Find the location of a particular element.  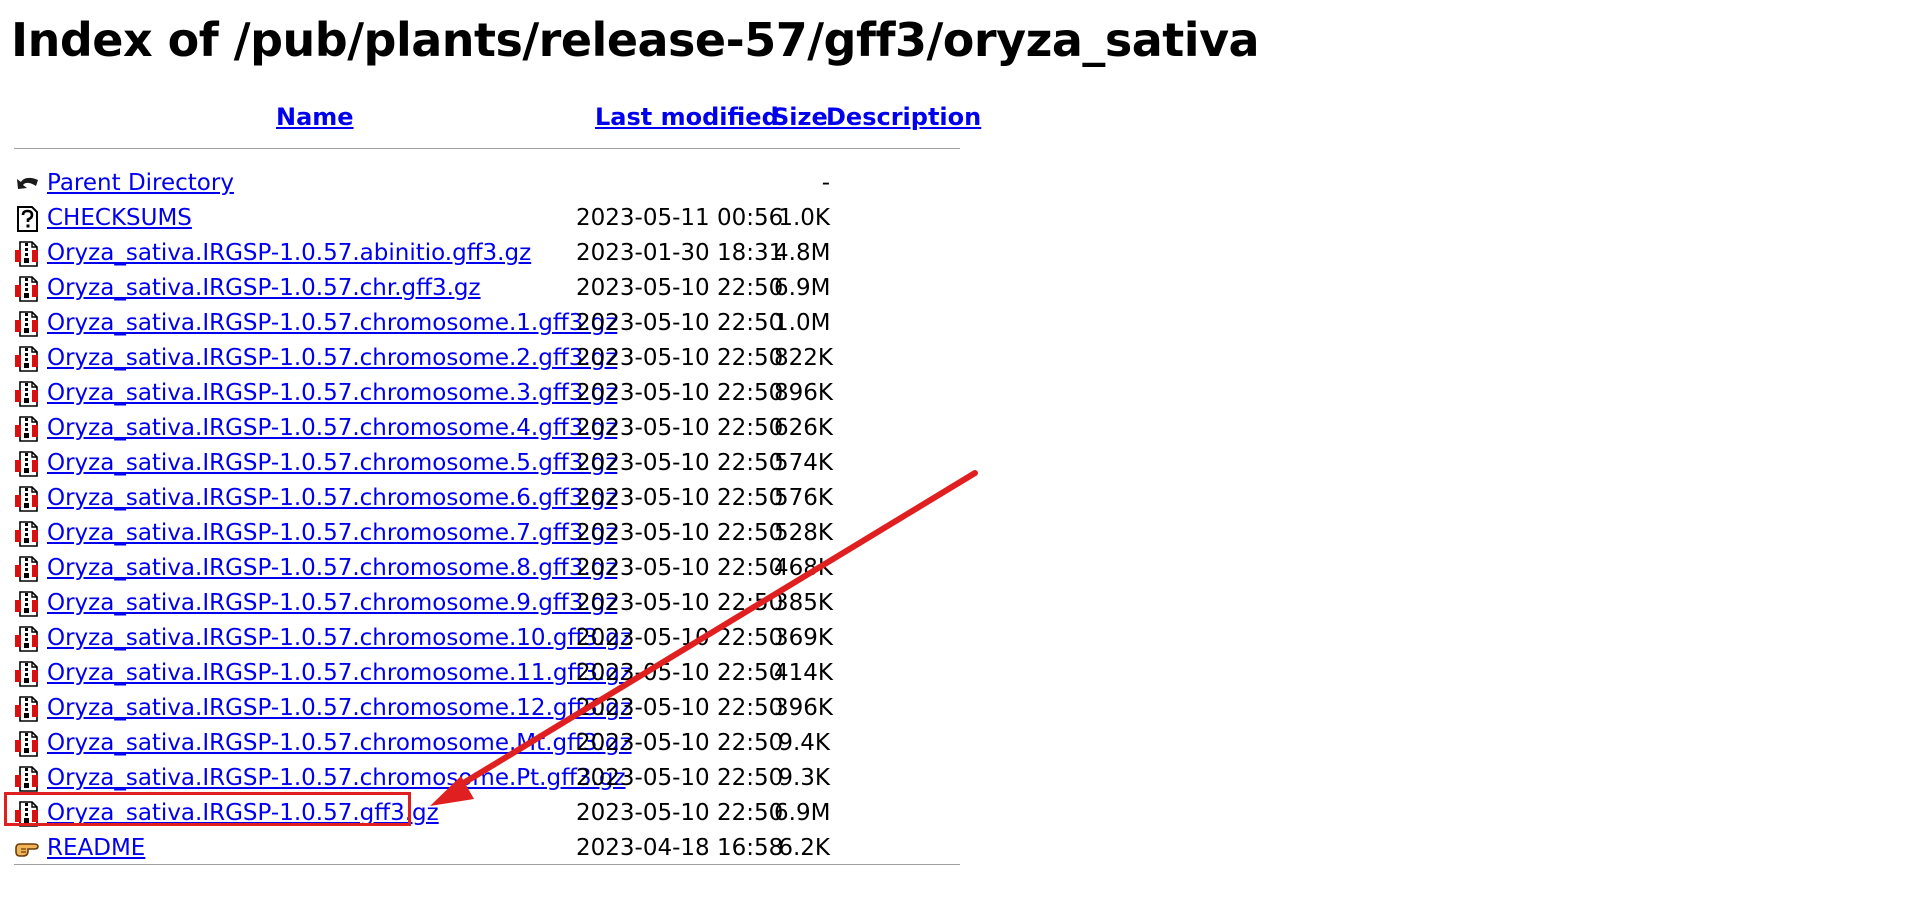

highlight-box is located at coordinates (207, 809).